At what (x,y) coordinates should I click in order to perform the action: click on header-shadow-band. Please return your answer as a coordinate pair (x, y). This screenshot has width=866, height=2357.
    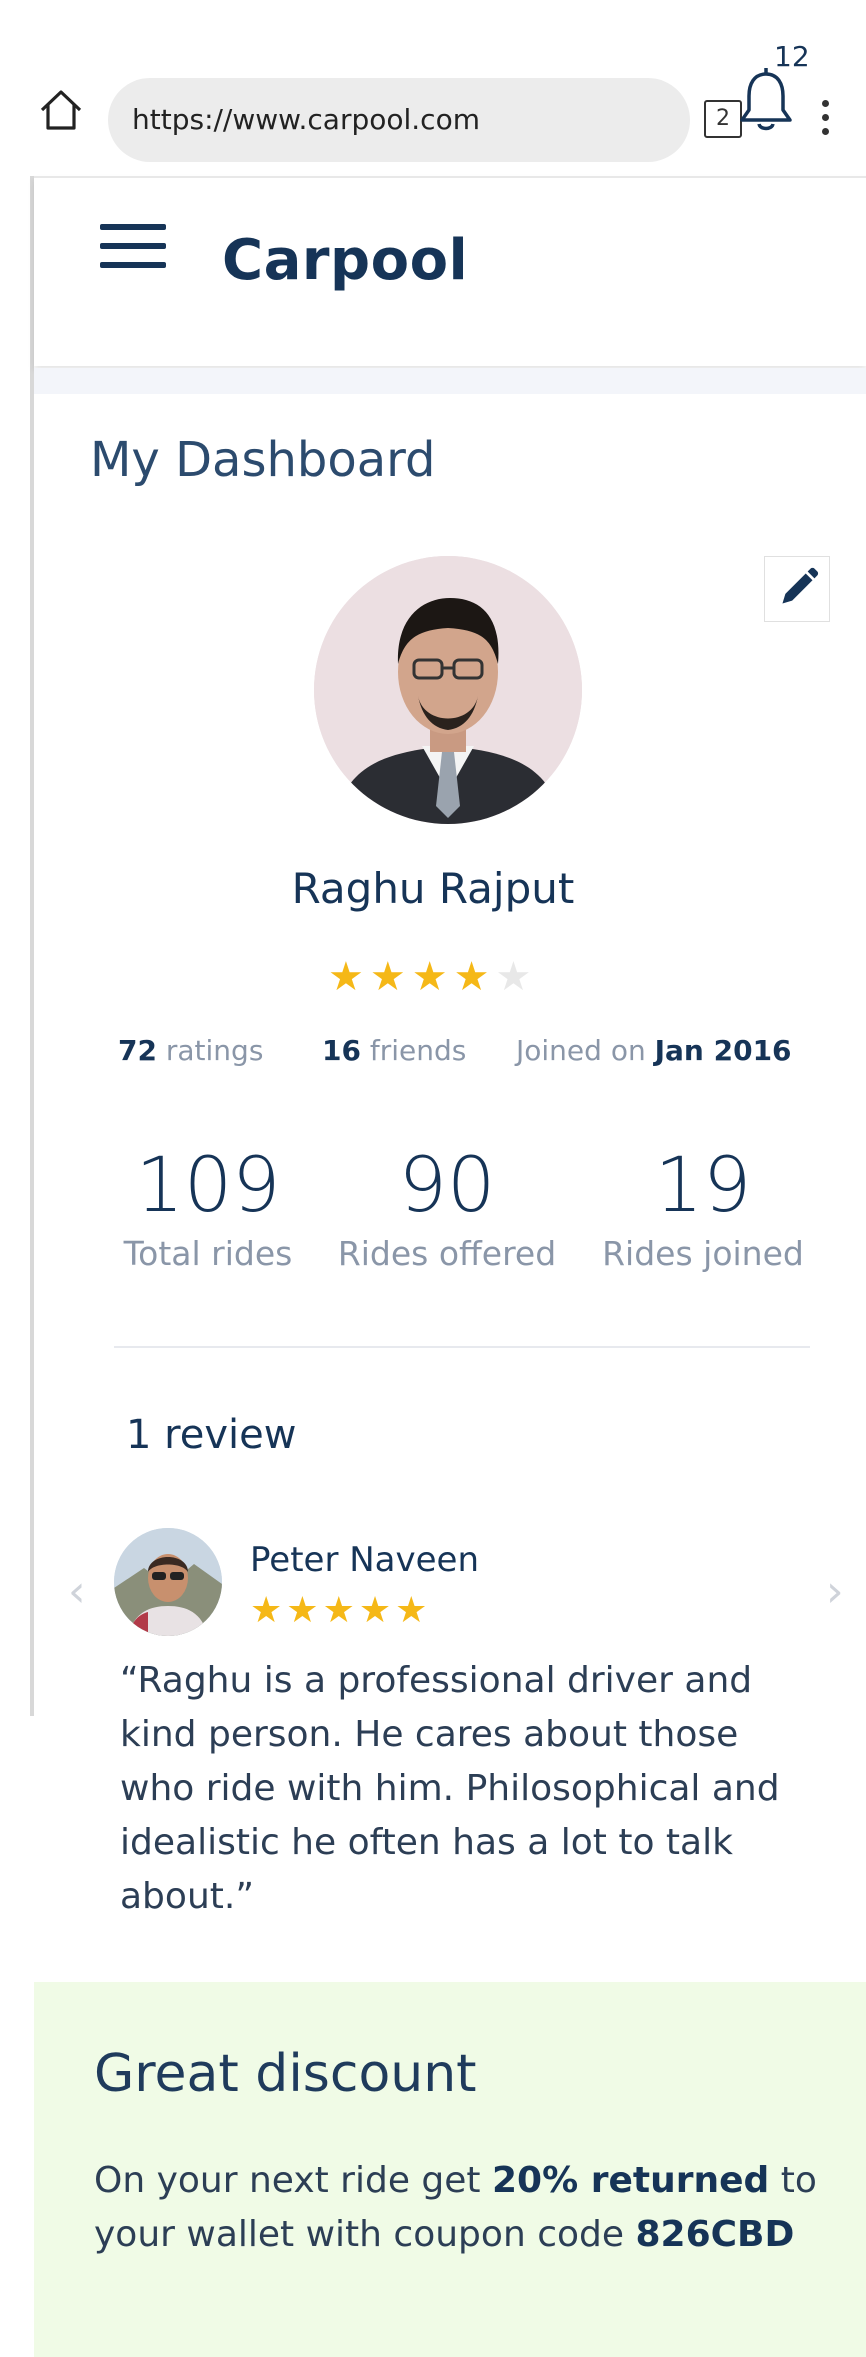
    Looking at the image, I should click on (450, 381).